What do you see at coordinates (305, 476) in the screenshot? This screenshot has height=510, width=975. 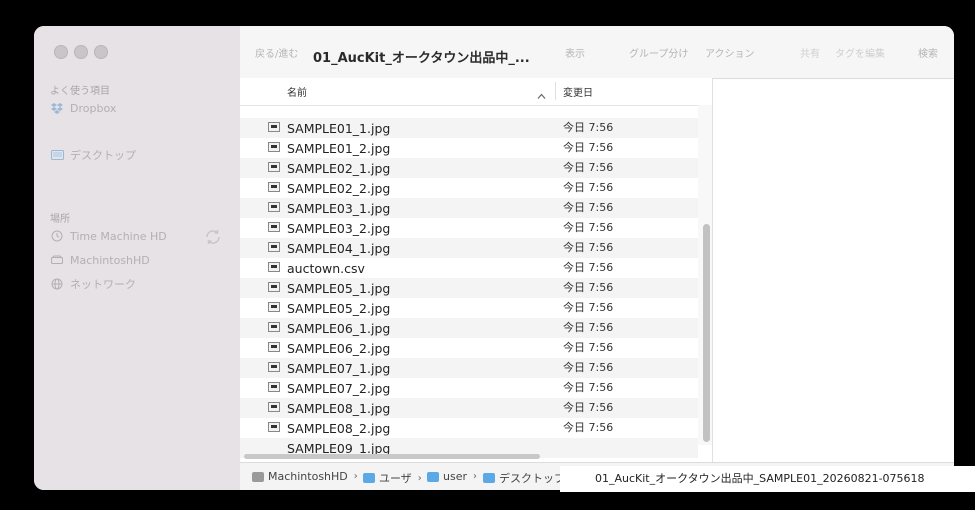 I see `path-item-drive: MachintoshHD ›` at bounding box center [305, 476].